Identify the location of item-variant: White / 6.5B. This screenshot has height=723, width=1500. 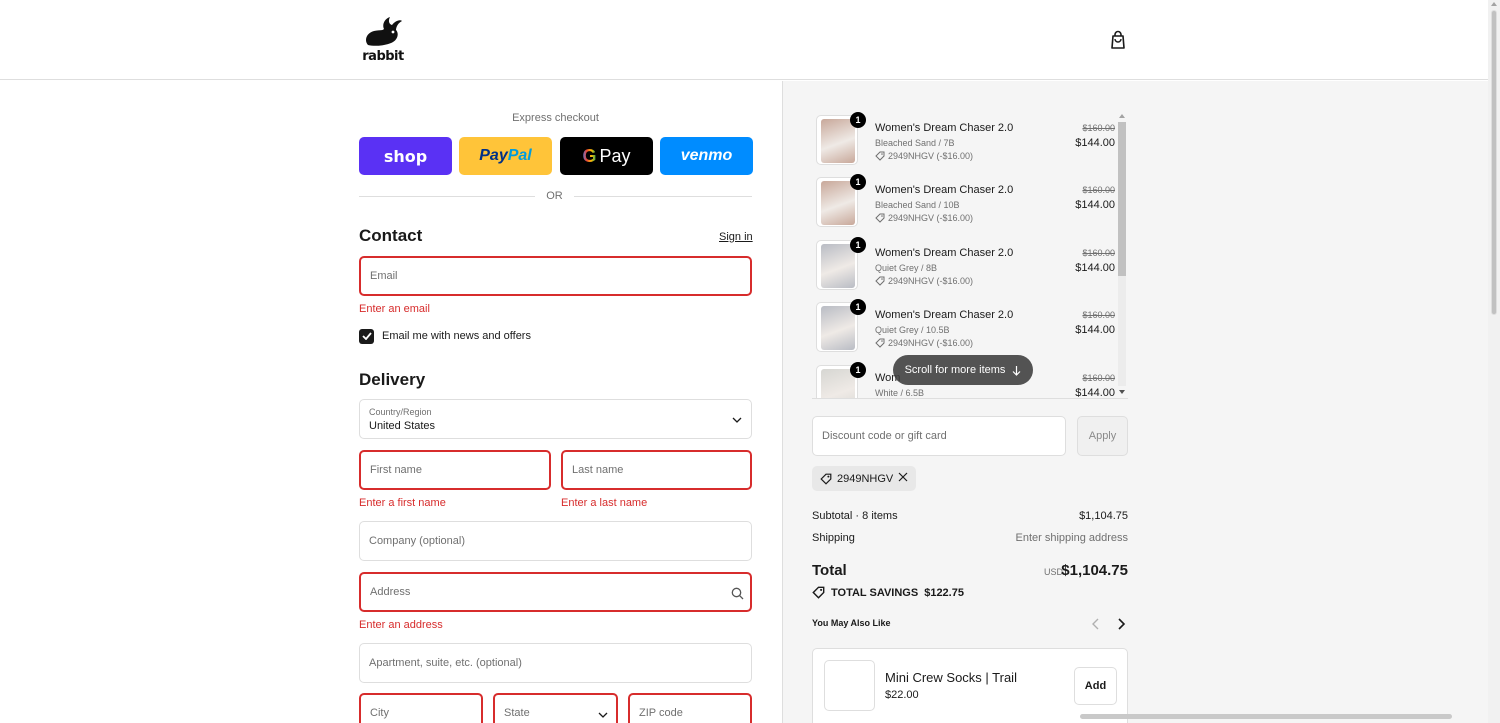
(900, 393).